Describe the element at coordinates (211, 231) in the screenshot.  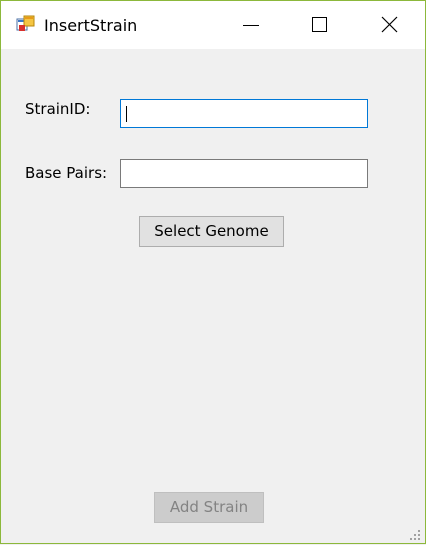
I see `select-genome-button: Select Genome` at that location.